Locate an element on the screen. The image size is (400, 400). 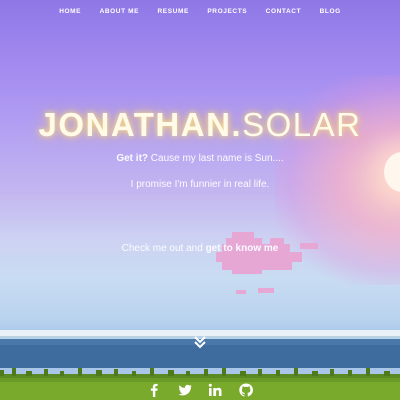
social-links is located at coordinates (200, 390).